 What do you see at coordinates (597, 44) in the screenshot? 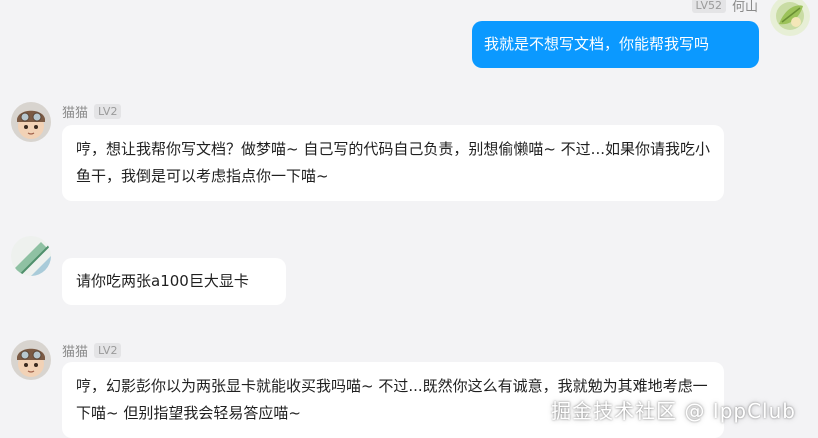
I see `message-text: 我就是不想写文档，你能帮我写吗` at bounding box center [597, 44].